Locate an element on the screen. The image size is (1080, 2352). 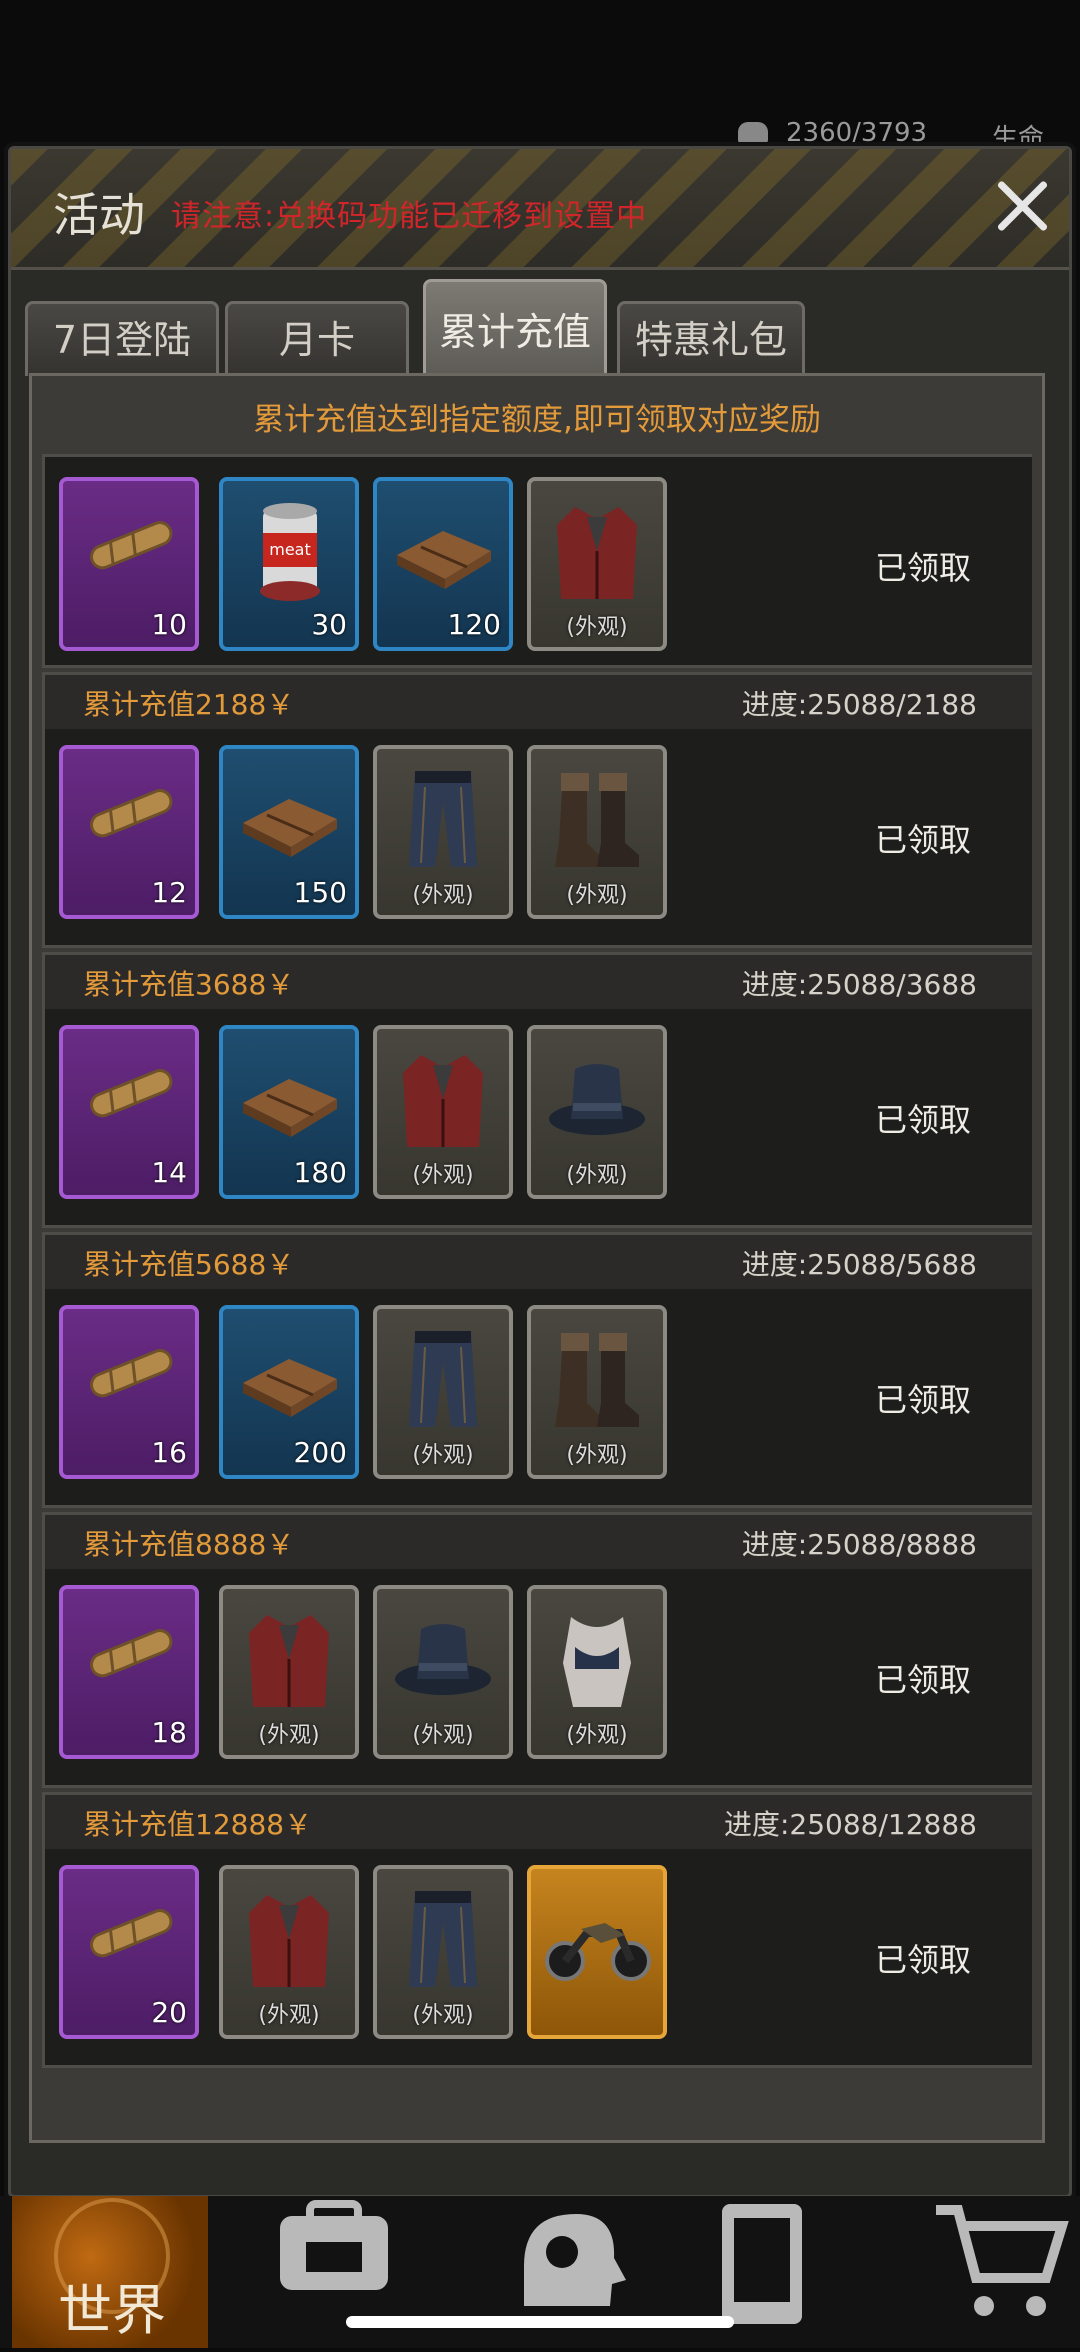
reward-row: 累计充值2188￥ 进度:25088/2188 12 150 (外观) (外观) 已领取 is located at coordinates (537, 810).